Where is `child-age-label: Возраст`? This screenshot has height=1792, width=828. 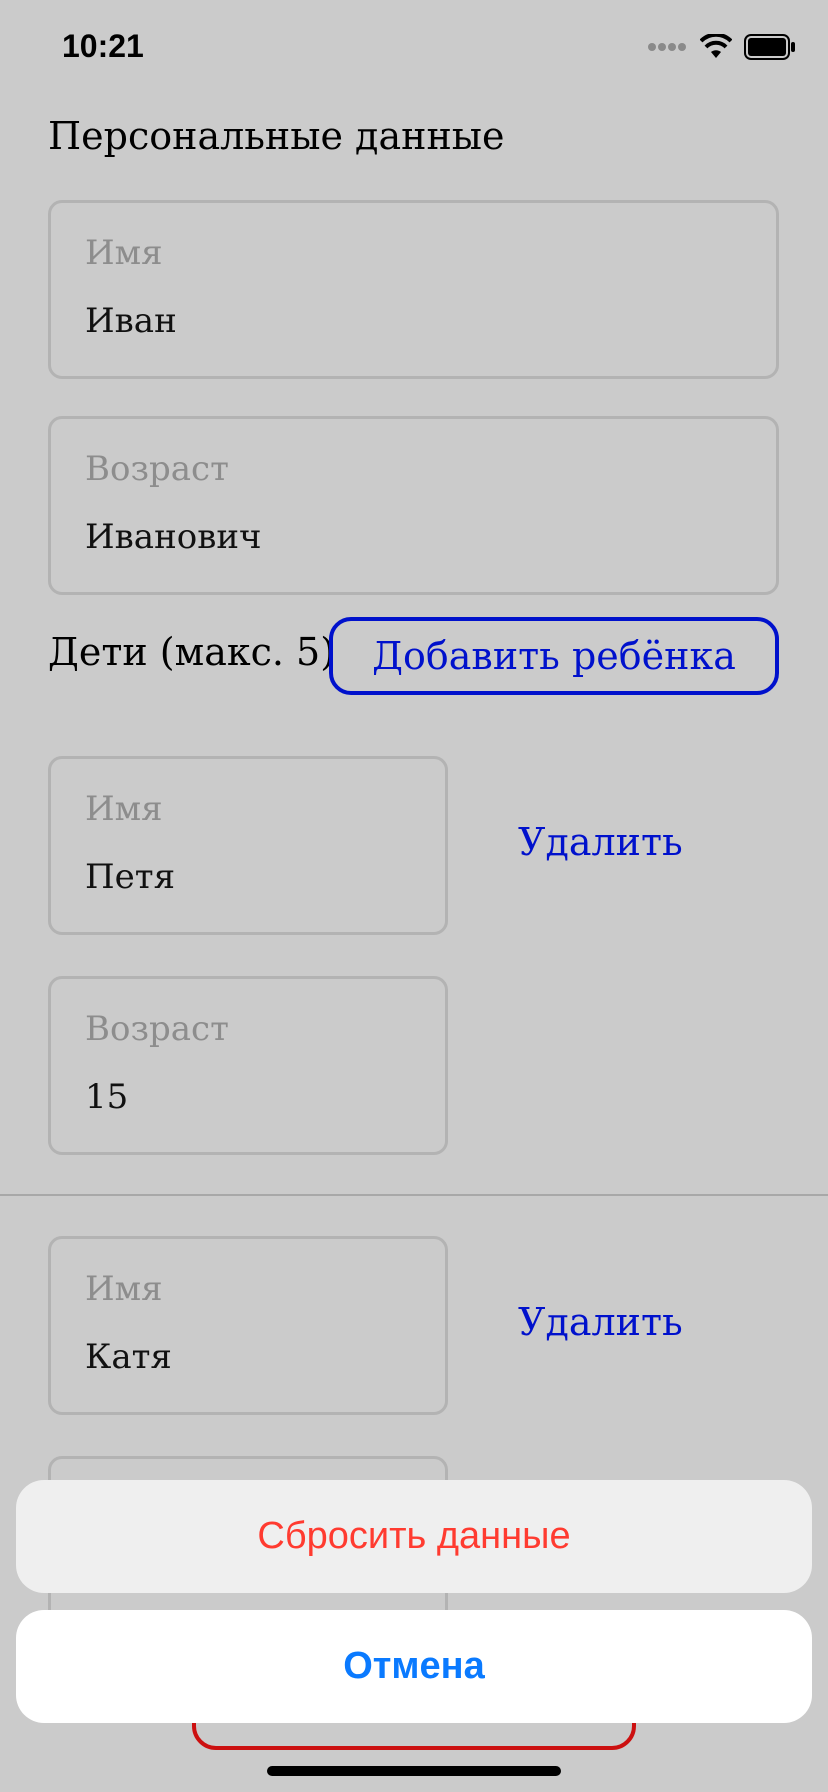 child-age-label: Возраст is located at coordinates (157, 1029).